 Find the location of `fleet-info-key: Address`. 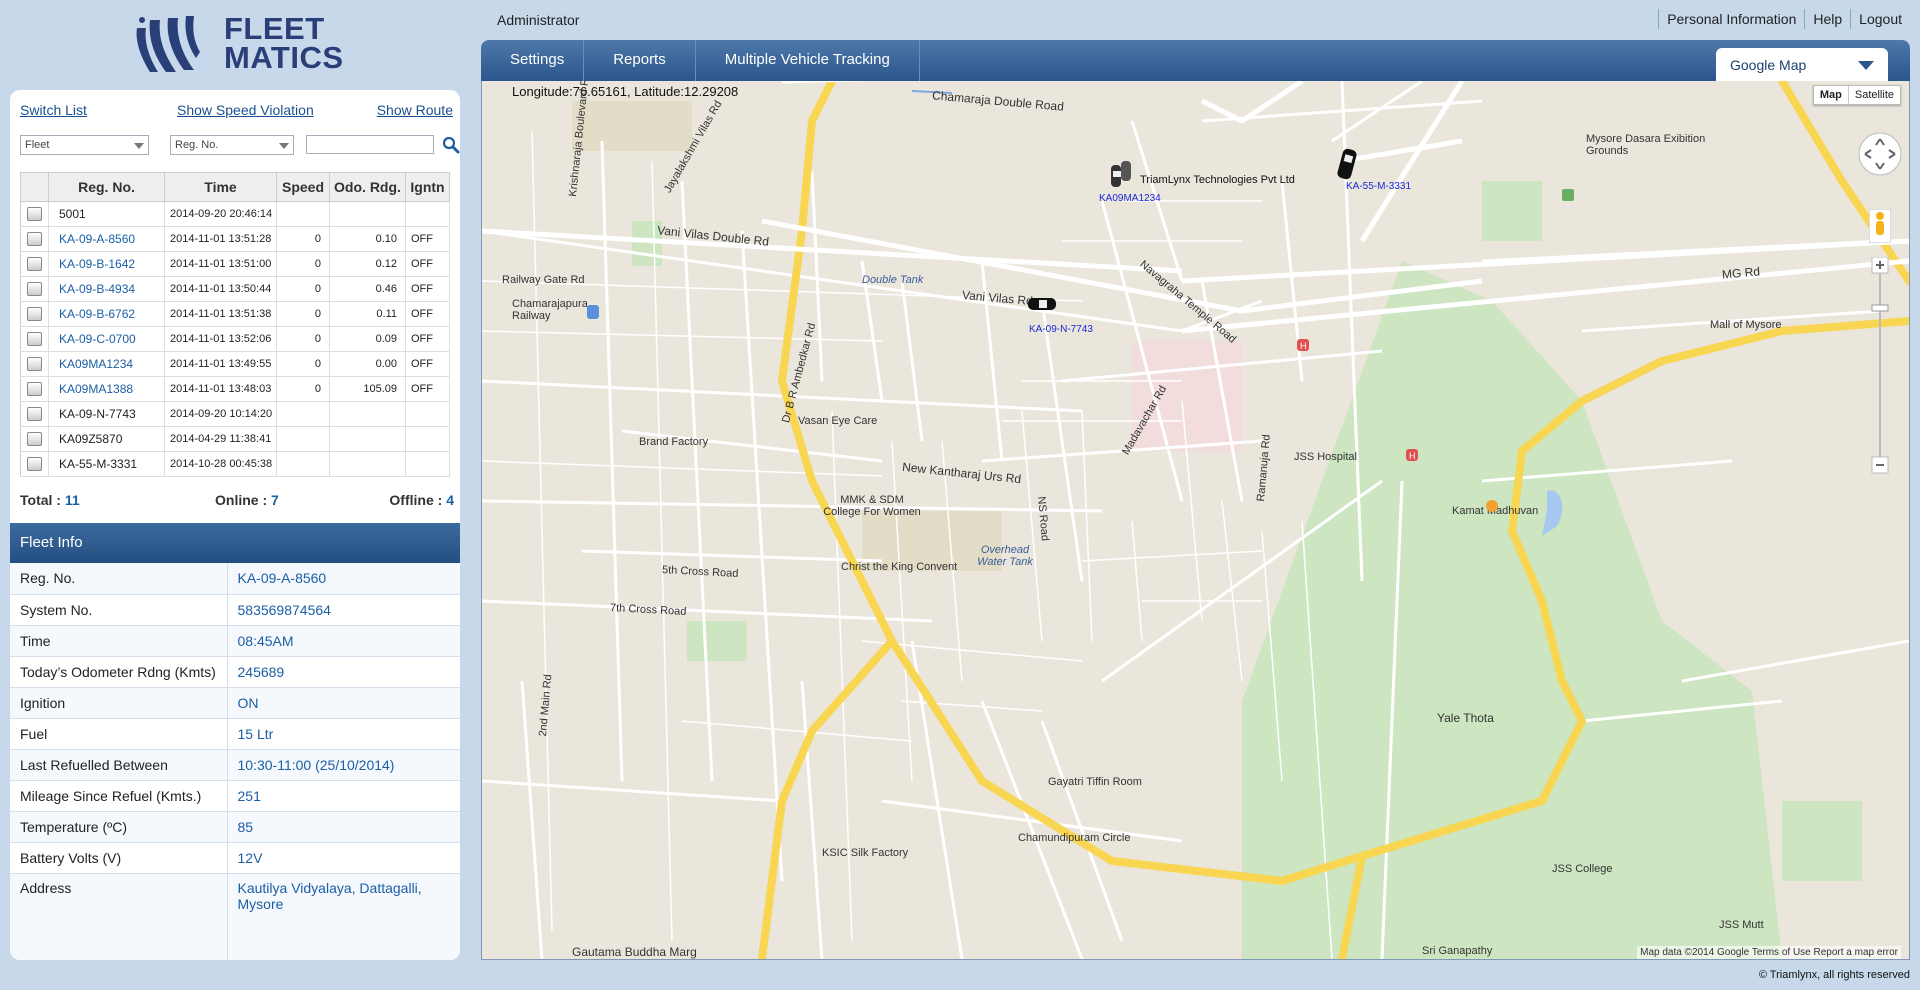

fleet-info-key: Address is located at coordinates (119, 916).